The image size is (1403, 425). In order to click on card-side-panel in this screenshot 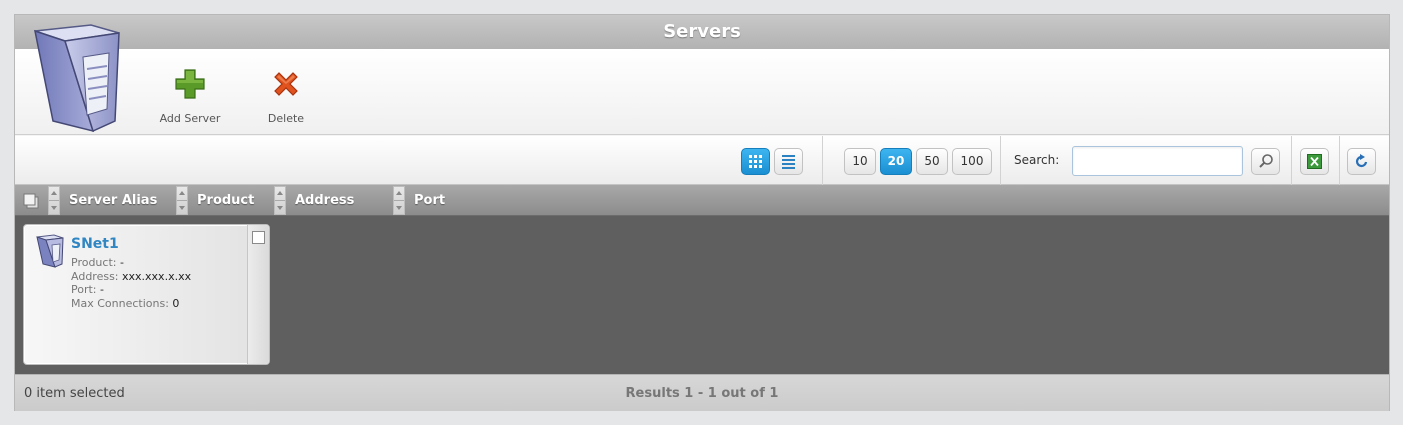, I will do `click(258, 294)`.